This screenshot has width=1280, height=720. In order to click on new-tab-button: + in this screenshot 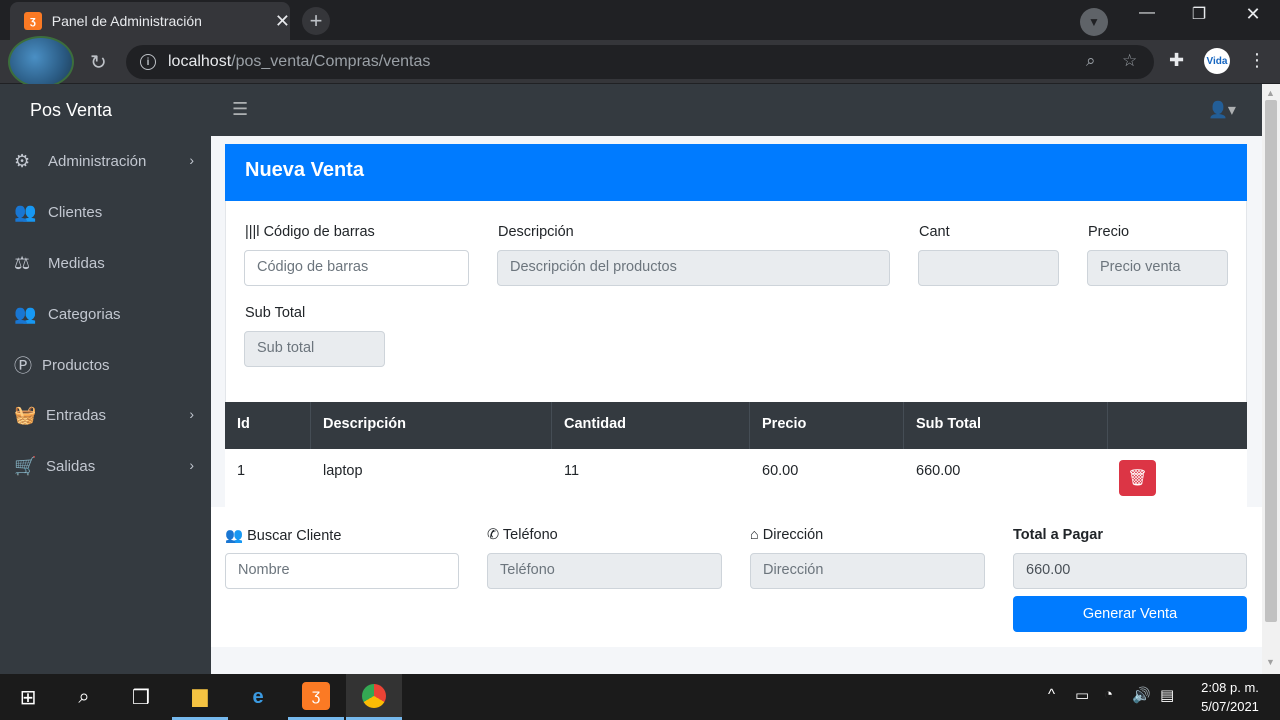, I will do `click(316, 21)`.